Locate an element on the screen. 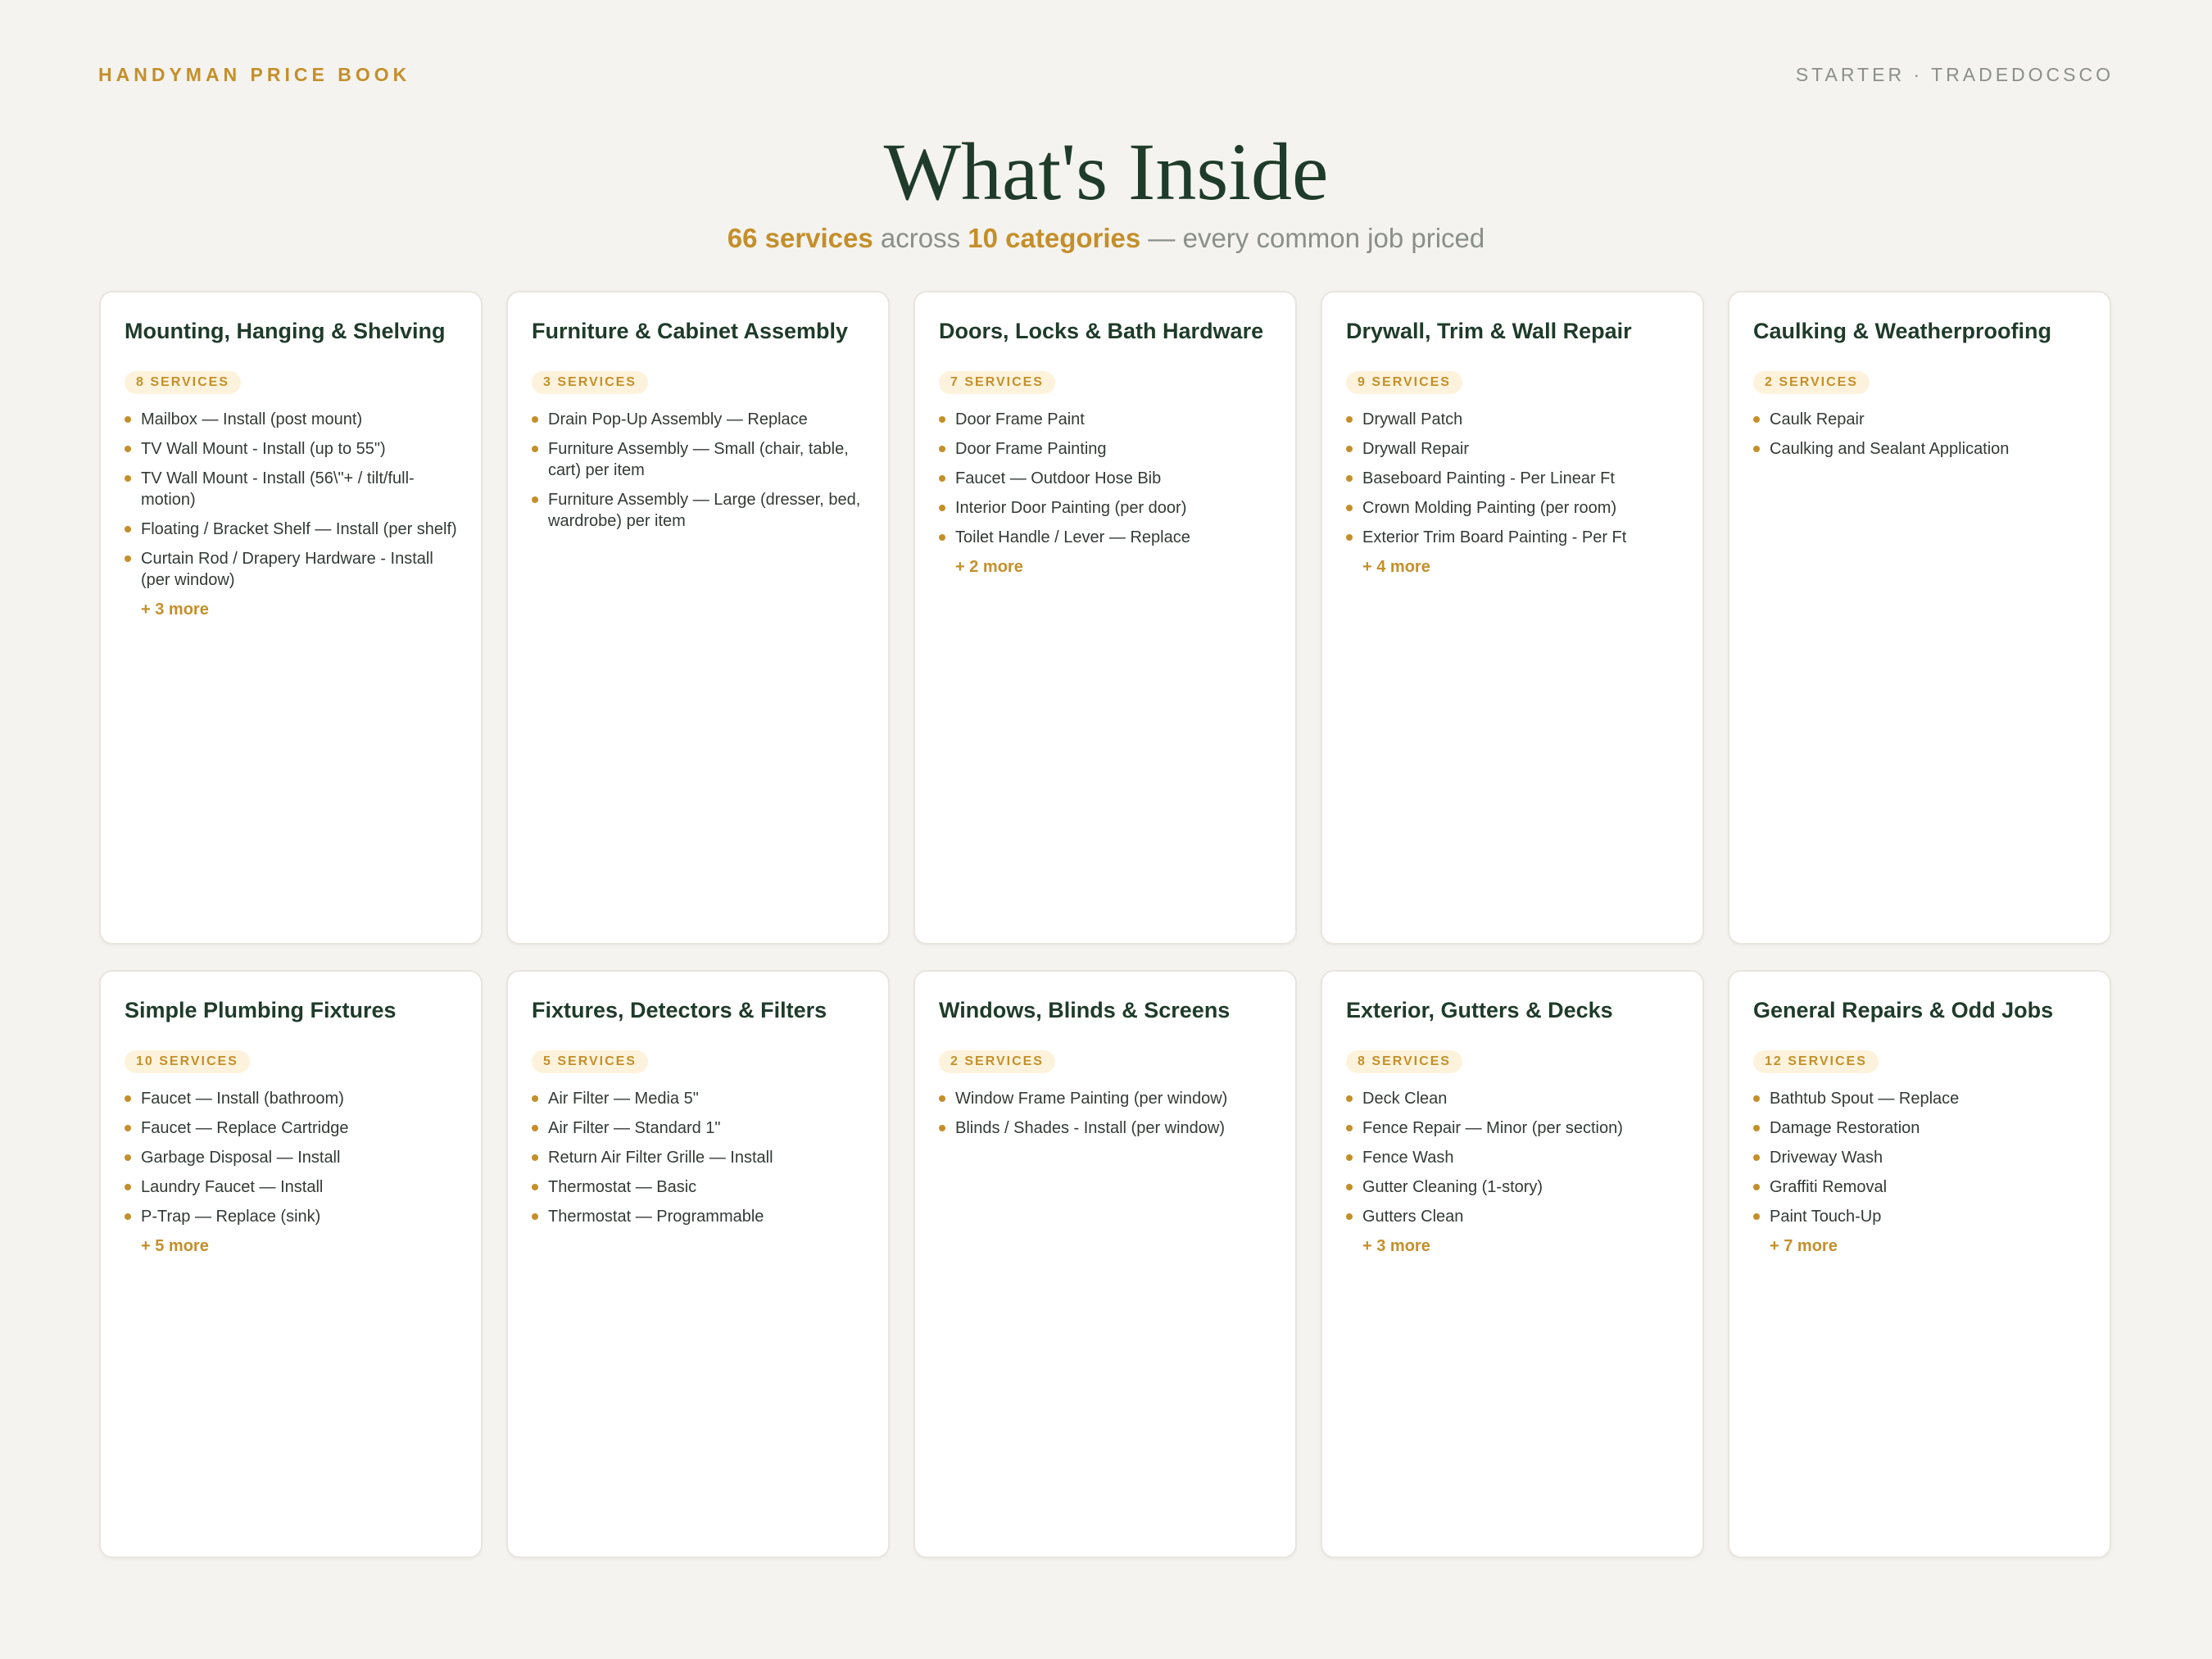  service-list-item: Baseboard Painting - Per Linear Ft is located at coordinates (1512, 478).